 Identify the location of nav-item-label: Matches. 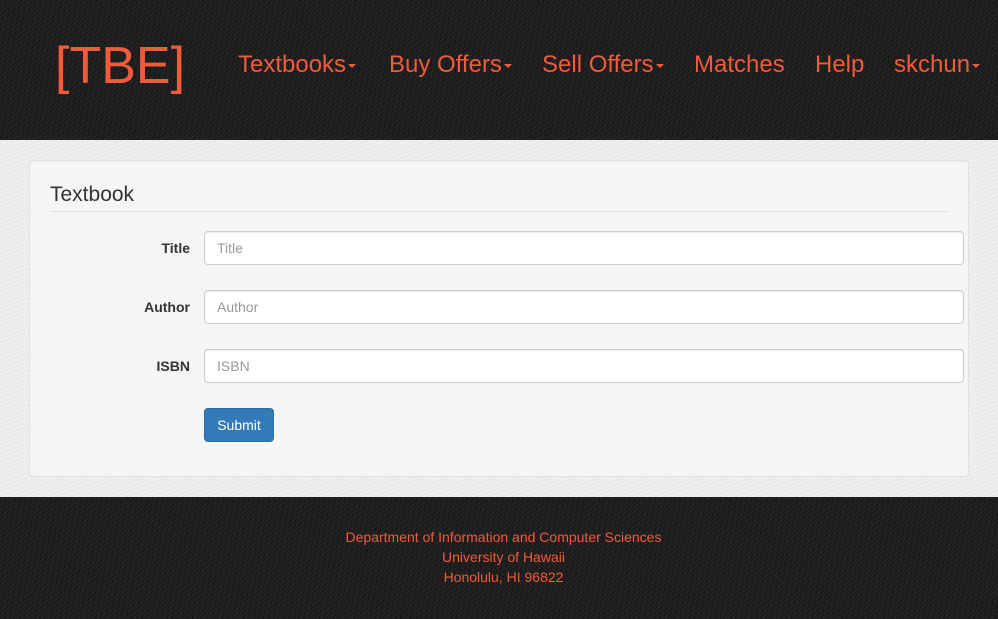
(739, 64).